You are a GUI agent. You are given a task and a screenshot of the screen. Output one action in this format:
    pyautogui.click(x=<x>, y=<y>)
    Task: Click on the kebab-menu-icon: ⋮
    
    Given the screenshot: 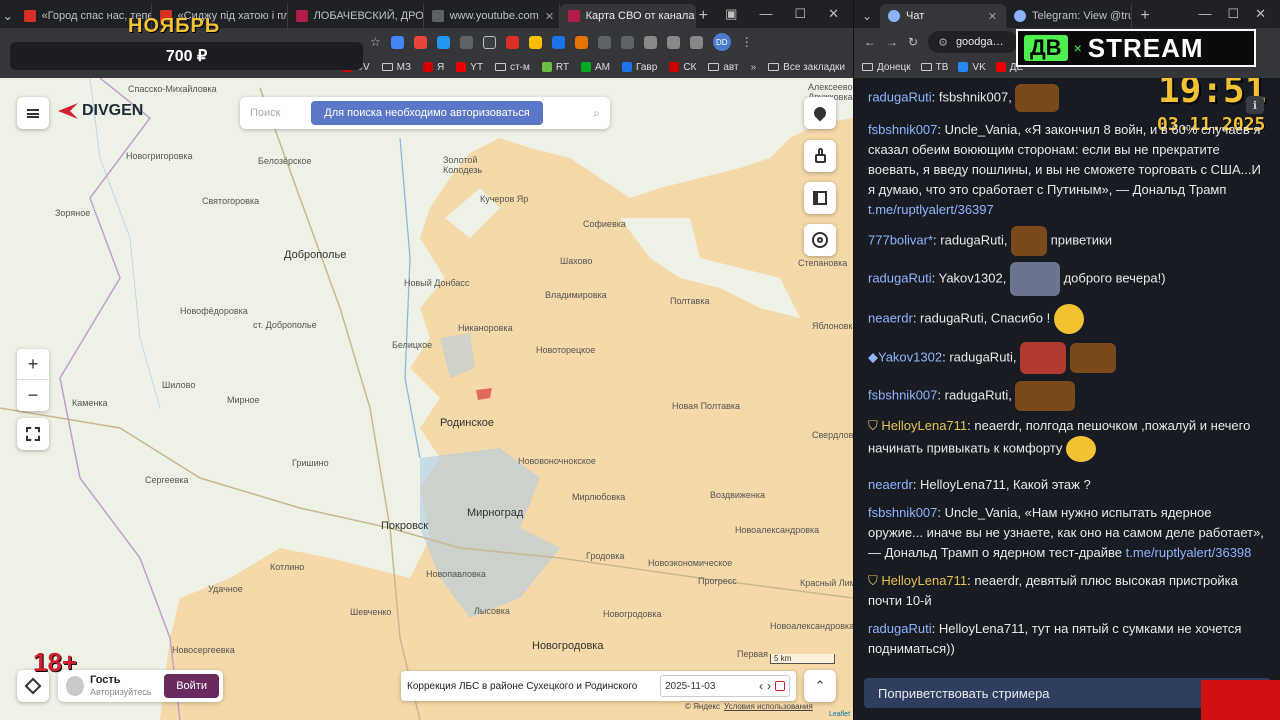 What is the action you would take?
    pyautogui.click(x=747, y=42)
    